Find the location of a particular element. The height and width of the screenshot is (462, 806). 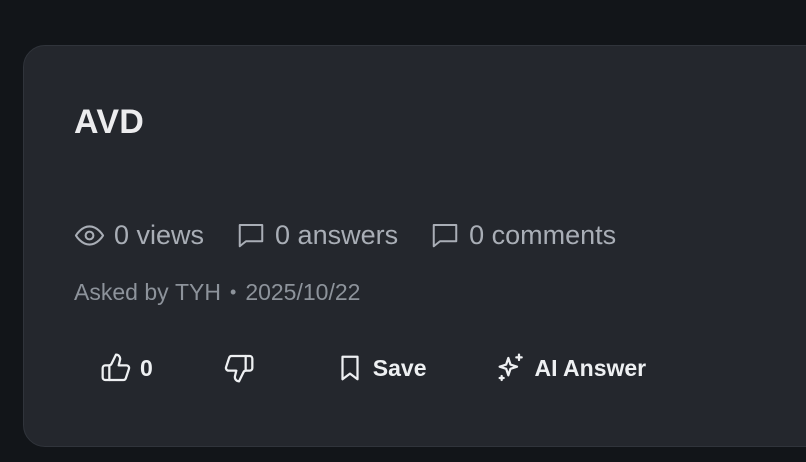

asked-by-label: Asked by is located at coordinates (121, 292).